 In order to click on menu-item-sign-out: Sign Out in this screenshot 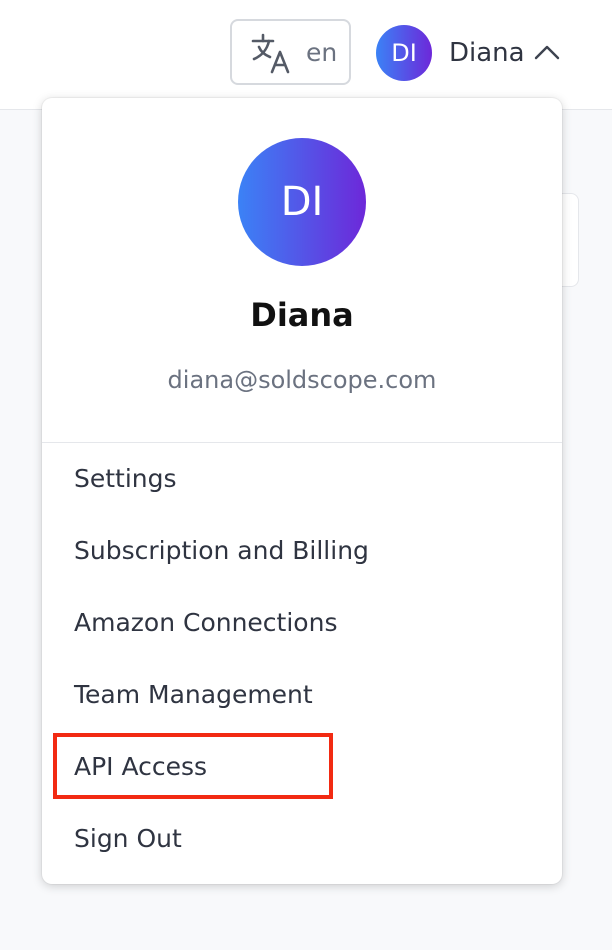, I will do `click(302, 839)`.